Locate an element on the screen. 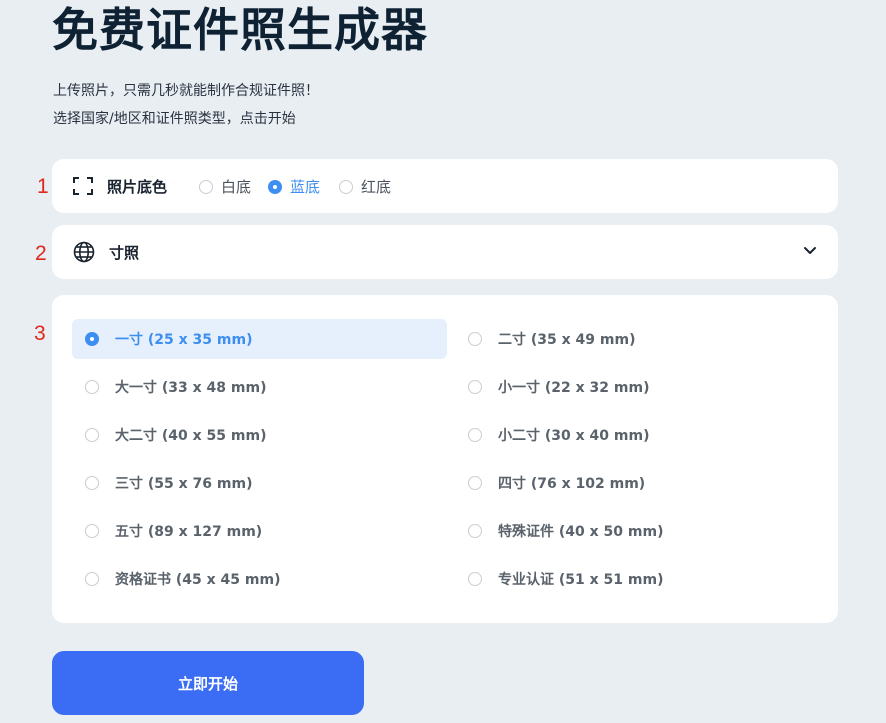 Image resolution: width=886 pixels, height=723 pixels. bg-option-blue: 蓝底 is located at coordinates (294, 186).